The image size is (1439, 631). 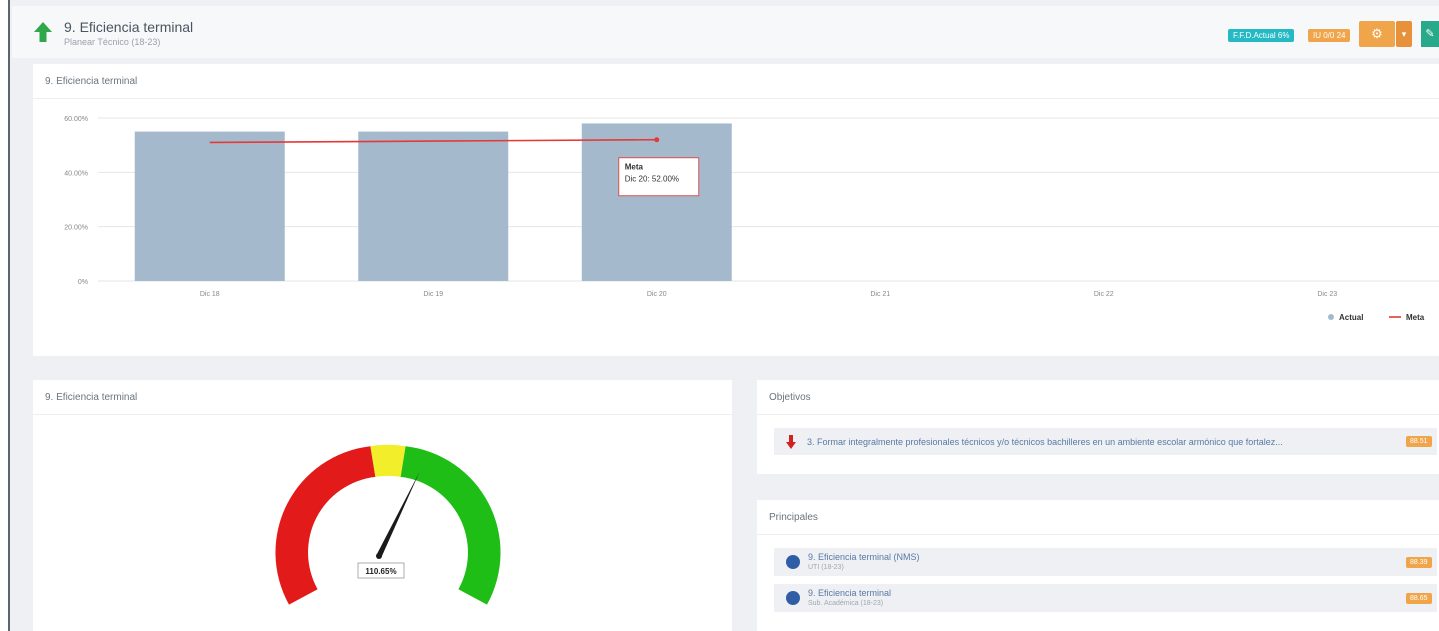 What do you see at coordinates (450, 525) in the screenshot?
I see `gauge-band-green` at bounding box center [450, 525].